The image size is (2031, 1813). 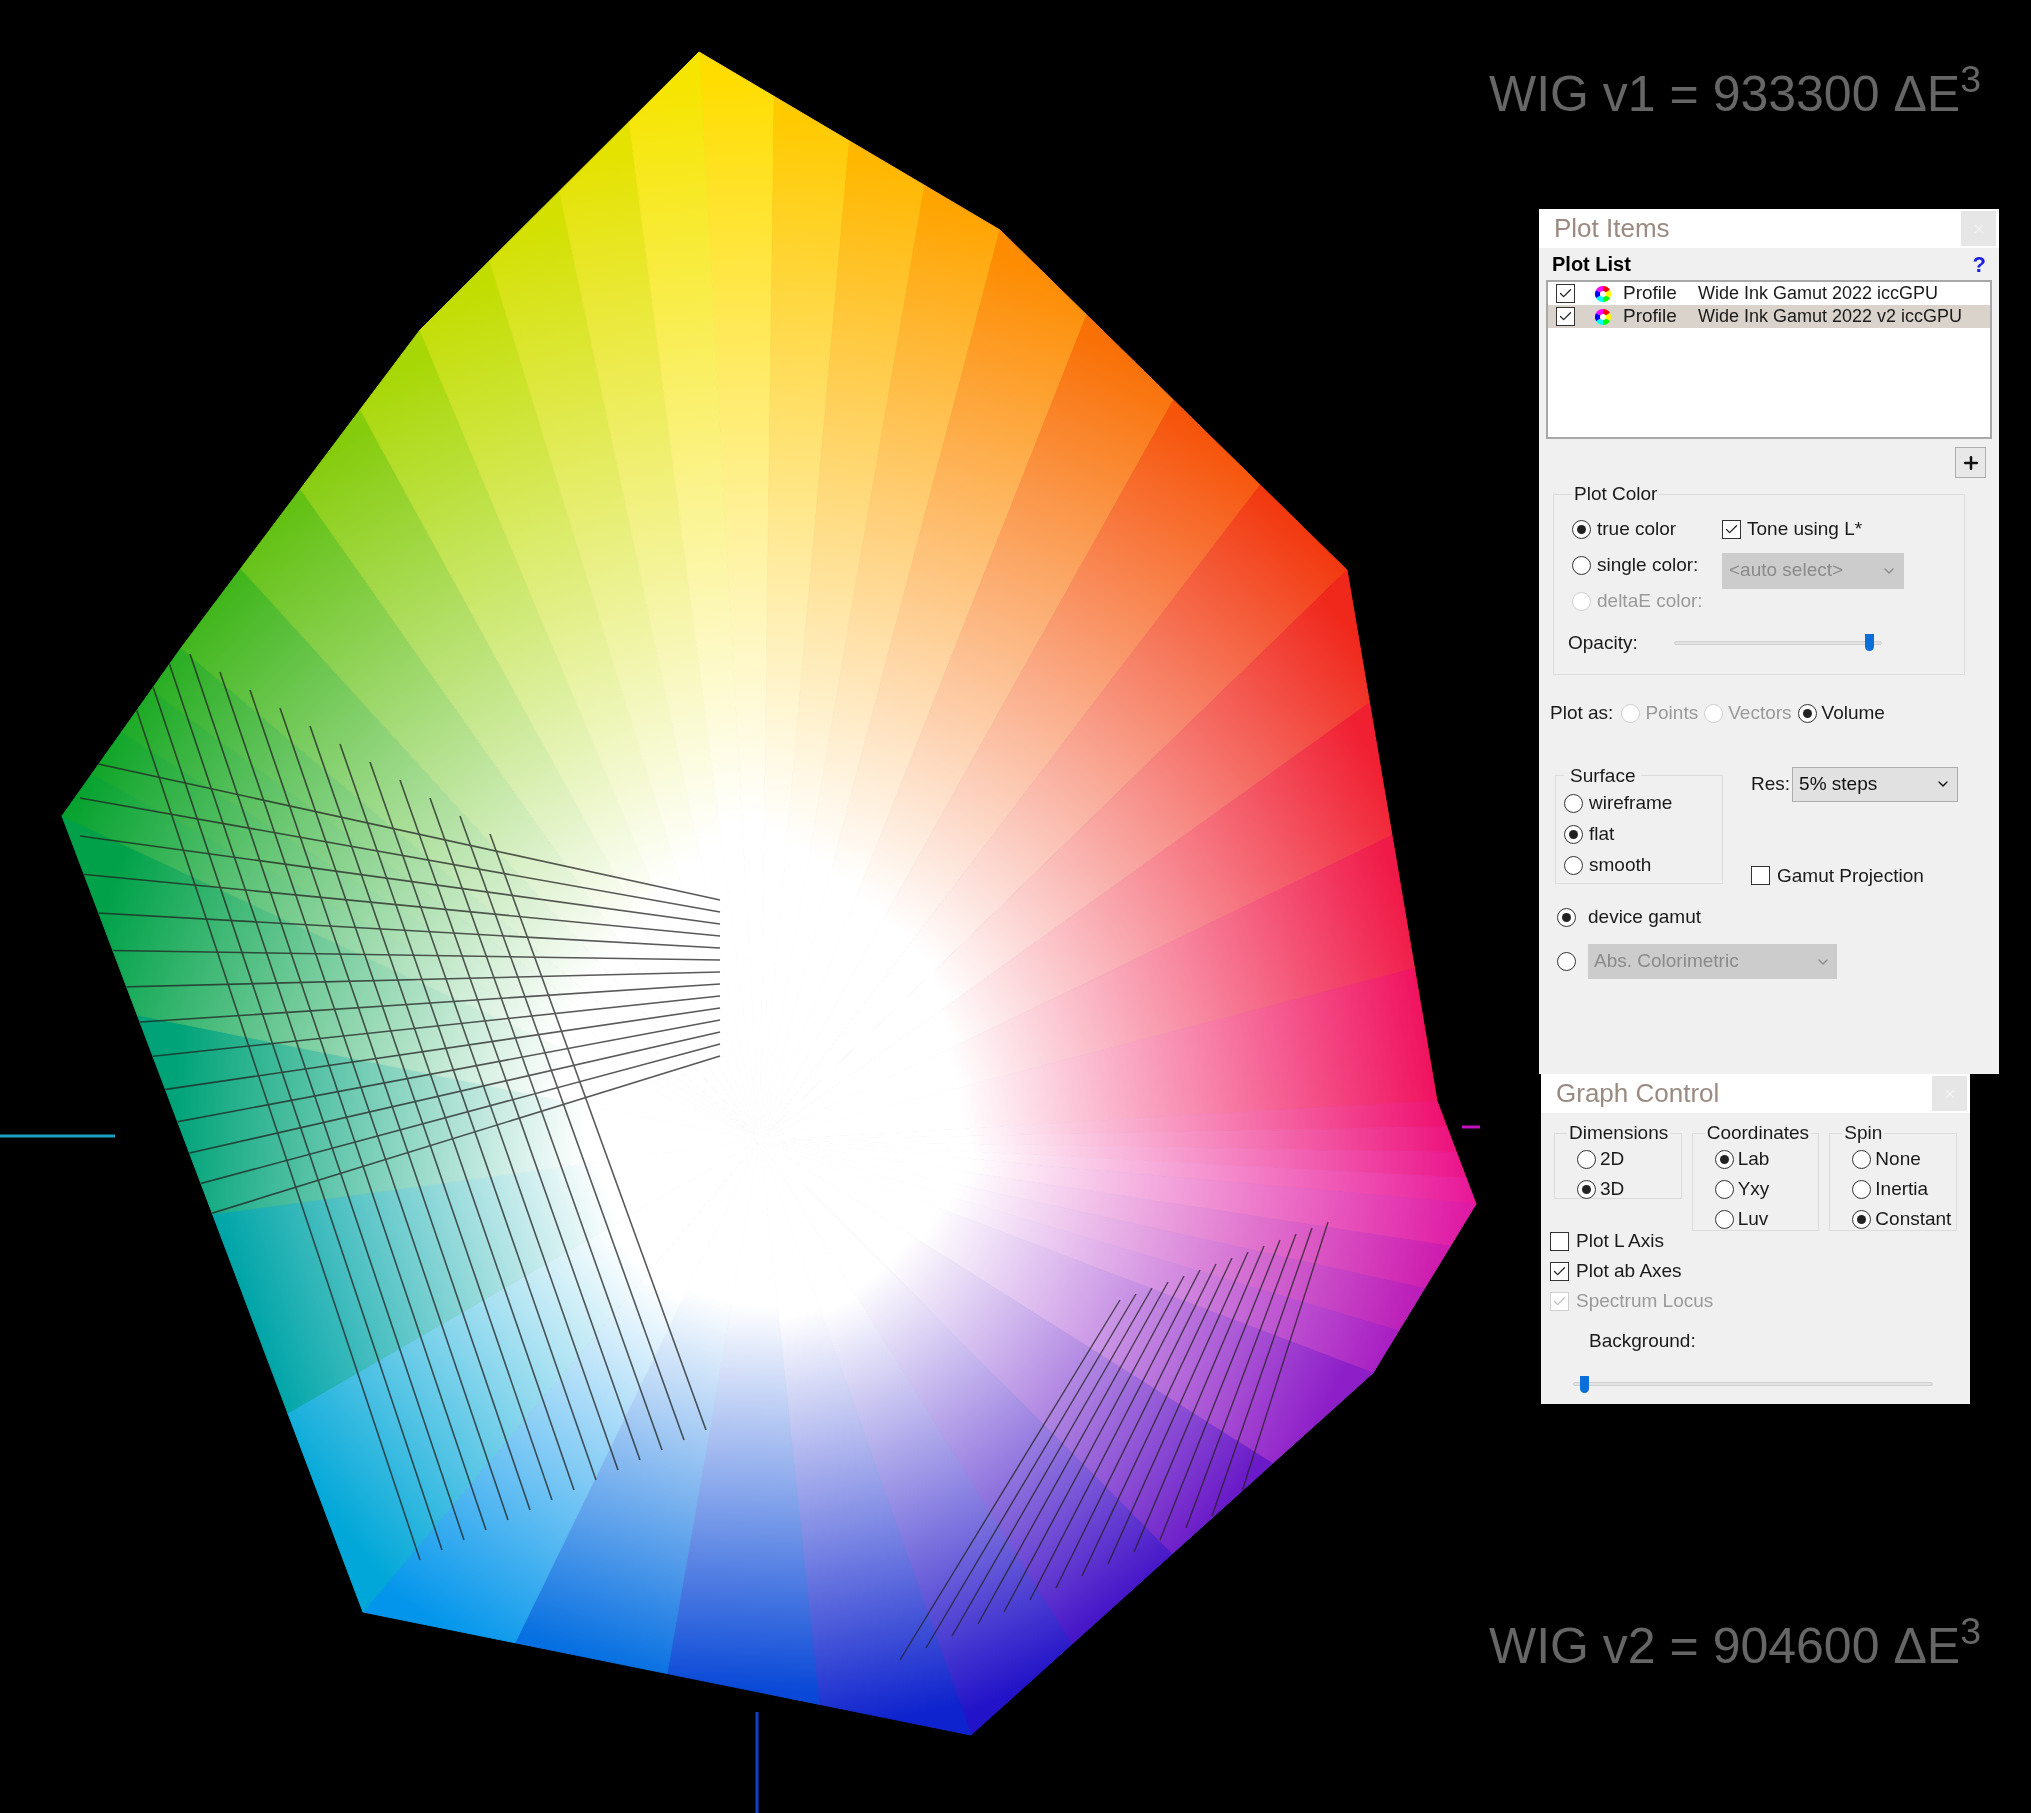 What do you see at coordinates (1603, 642) in the screenshot?
I see `option-label: Opacity:` at bounding box center [1603, 642].